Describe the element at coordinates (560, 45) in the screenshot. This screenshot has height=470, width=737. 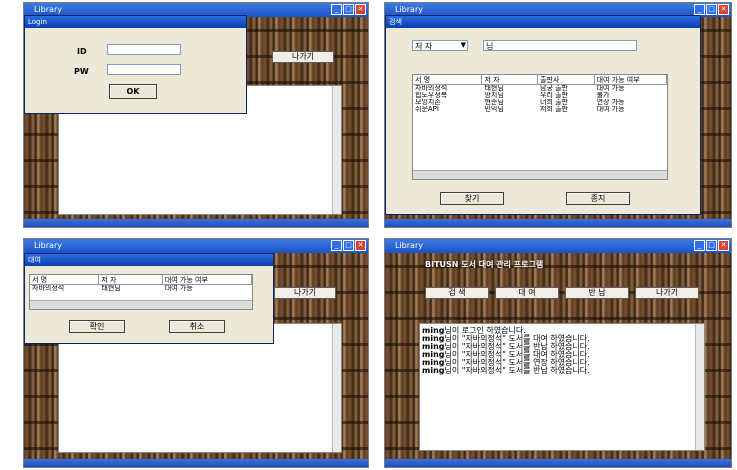
I see `search-input: 님` at that location.